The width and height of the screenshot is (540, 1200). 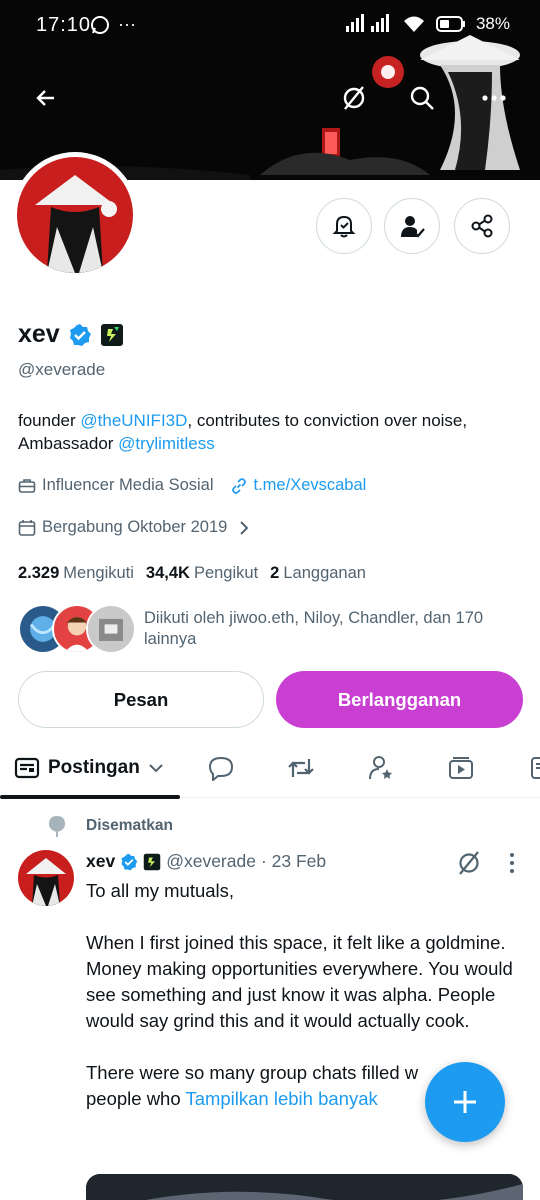 What do you see at coordinates (27, 527) in the screenshot?
I see `calendar-icon` at bounding box center [27, 527].